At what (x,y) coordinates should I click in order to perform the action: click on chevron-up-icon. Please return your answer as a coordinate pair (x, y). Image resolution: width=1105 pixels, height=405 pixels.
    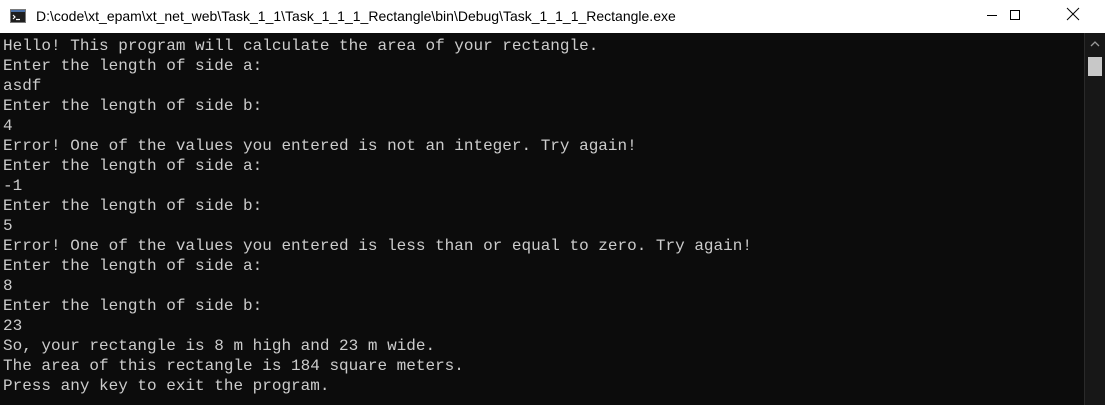
    Looking at the image, I should click on (1095, 44).